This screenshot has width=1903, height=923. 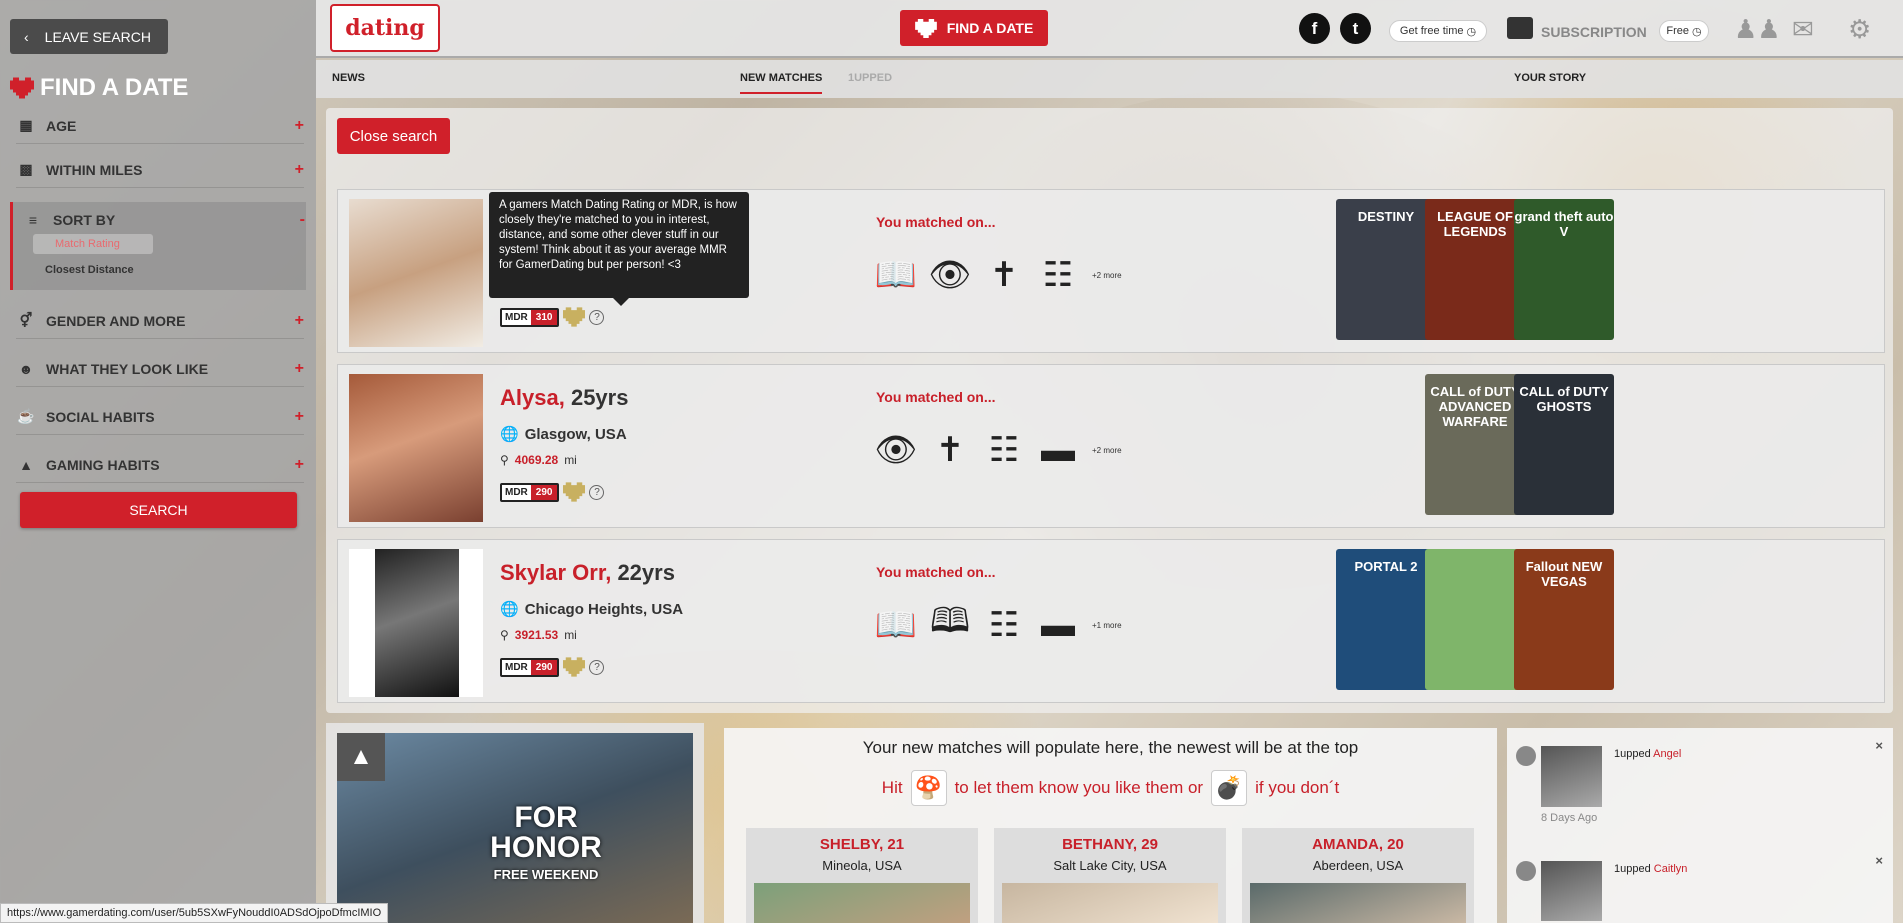 I want to click on map-pin-icon: ⚲, so click(x=504, y=460).